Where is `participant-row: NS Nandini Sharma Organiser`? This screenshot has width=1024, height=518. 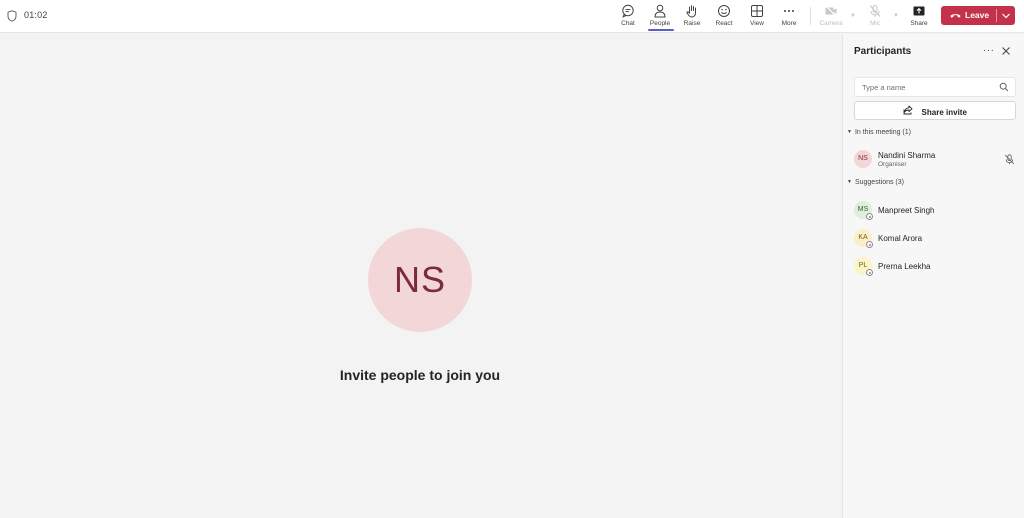
participant-row: NS Nandini Sharma Organiser is located at coordinates (936, 159).